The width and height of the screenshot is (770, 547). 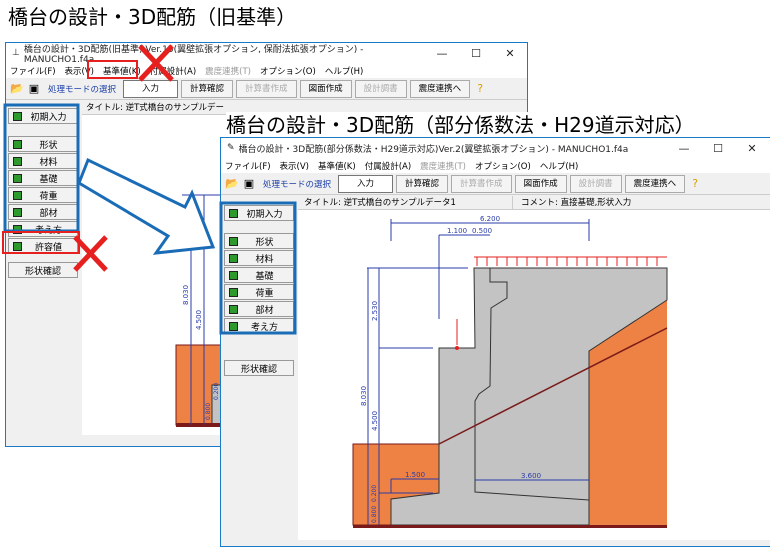 What do you see at coordinates (531, 476) in the screenshot?
I see `dim-heel: 3.600` at bounding box center [531, 476].